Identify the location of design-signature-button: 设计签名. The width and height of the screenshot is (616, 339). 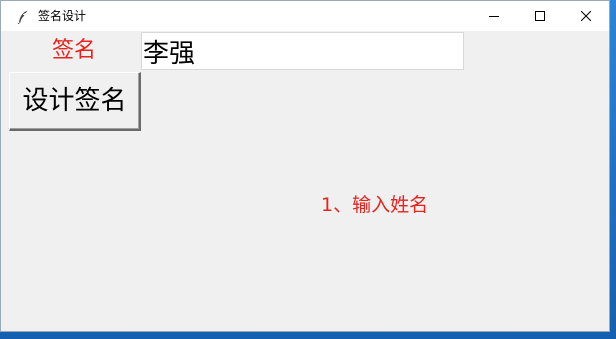
(75, 101).